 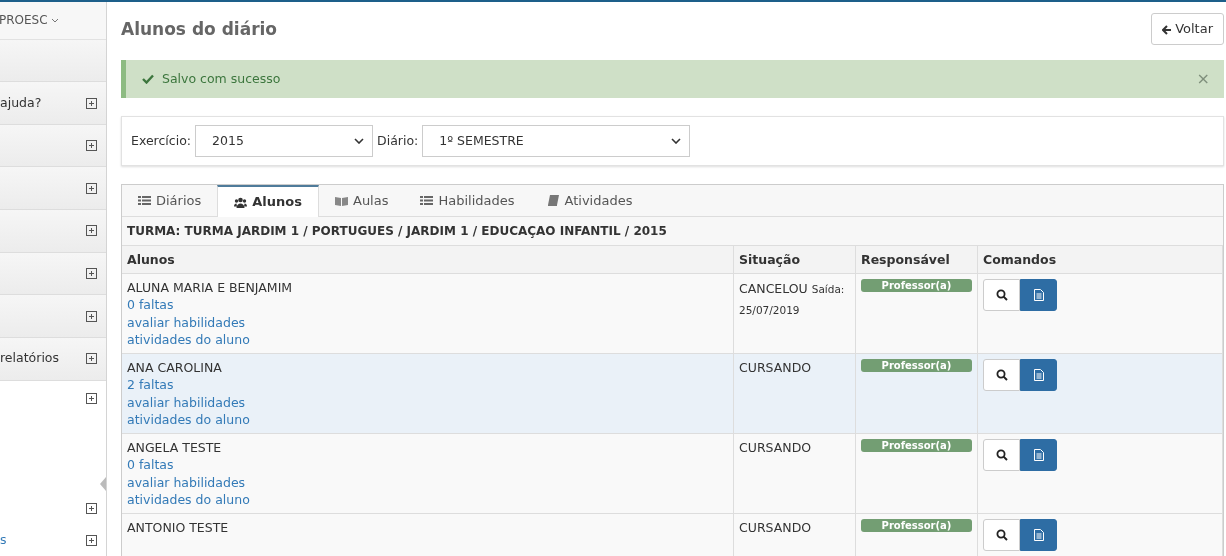 What do you see at coordinates (21, 103) in the screenshot?
I see `sidebar-item: ajuda?` at bounding box center [21, 103].